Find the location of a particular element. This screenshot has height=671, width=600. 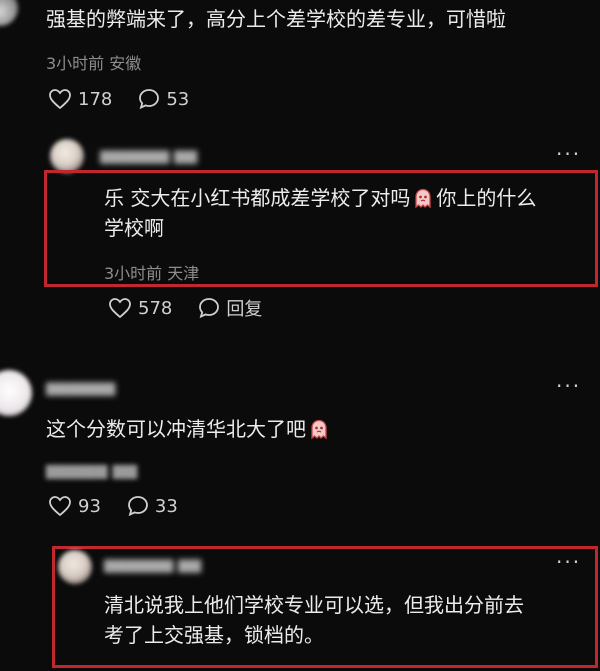

like-button: 578 is located at coordinates (140, 308).